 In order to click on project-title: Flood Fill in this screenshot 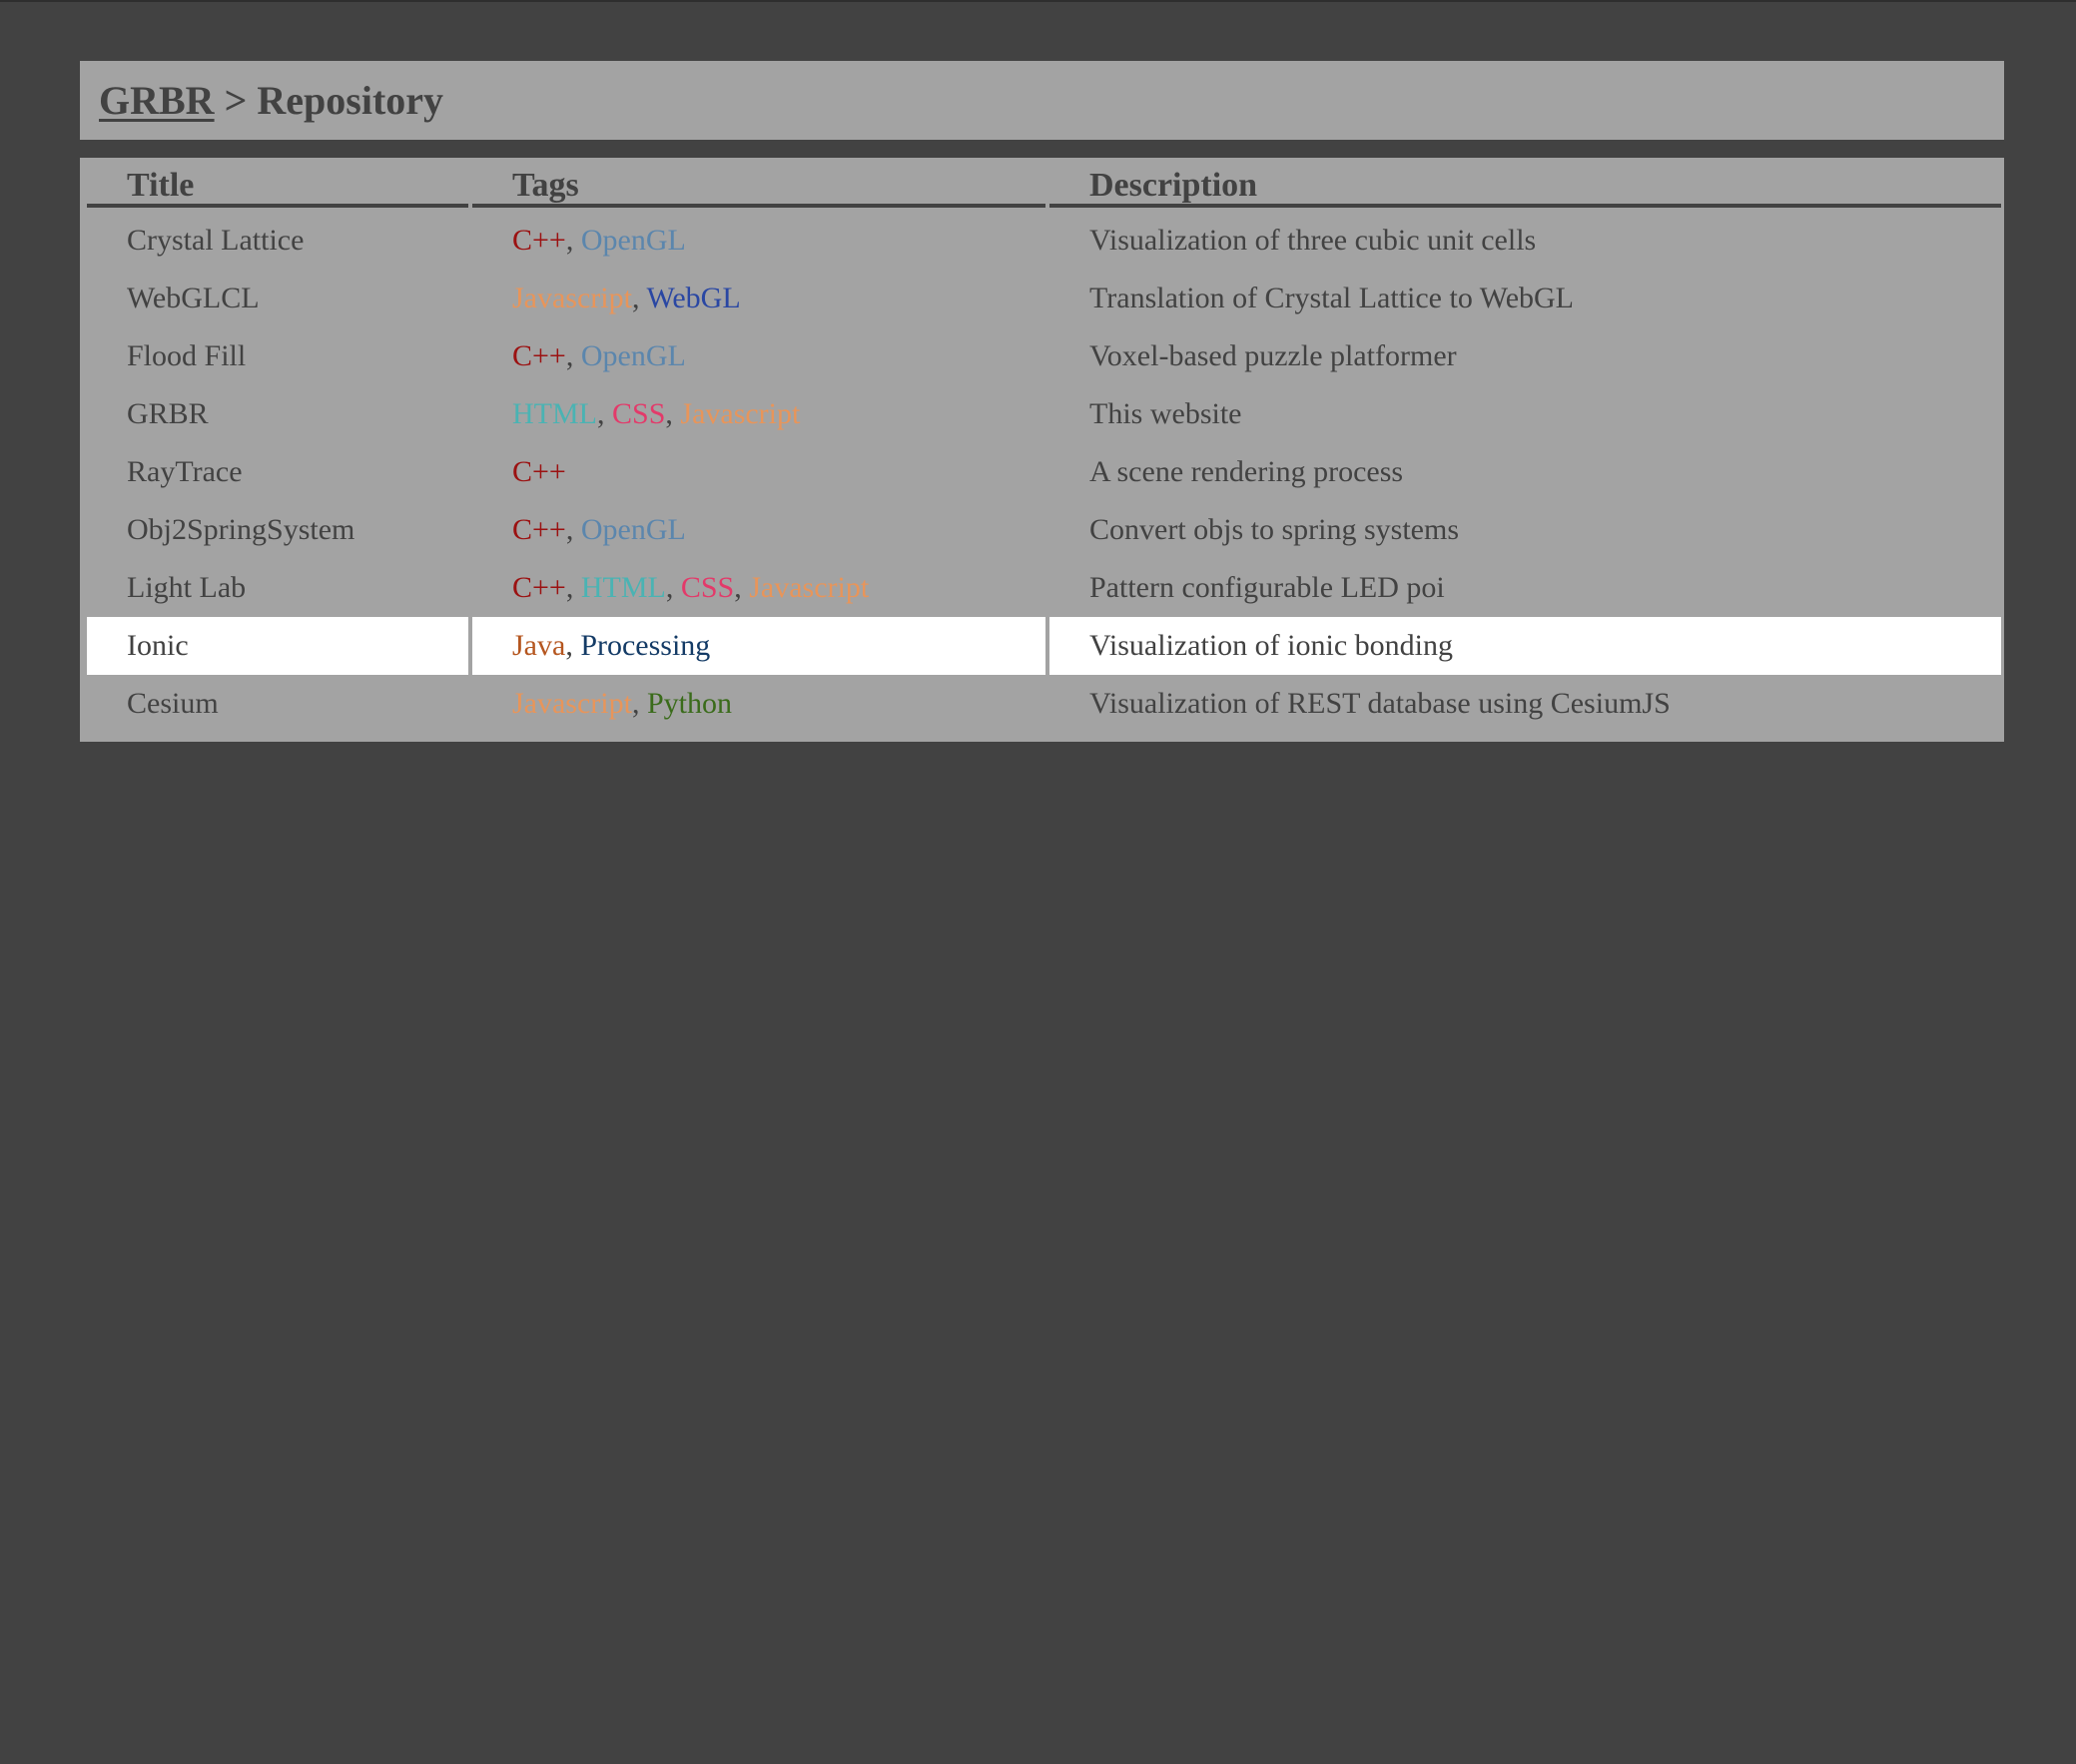, I will do `click(277, 356)`.